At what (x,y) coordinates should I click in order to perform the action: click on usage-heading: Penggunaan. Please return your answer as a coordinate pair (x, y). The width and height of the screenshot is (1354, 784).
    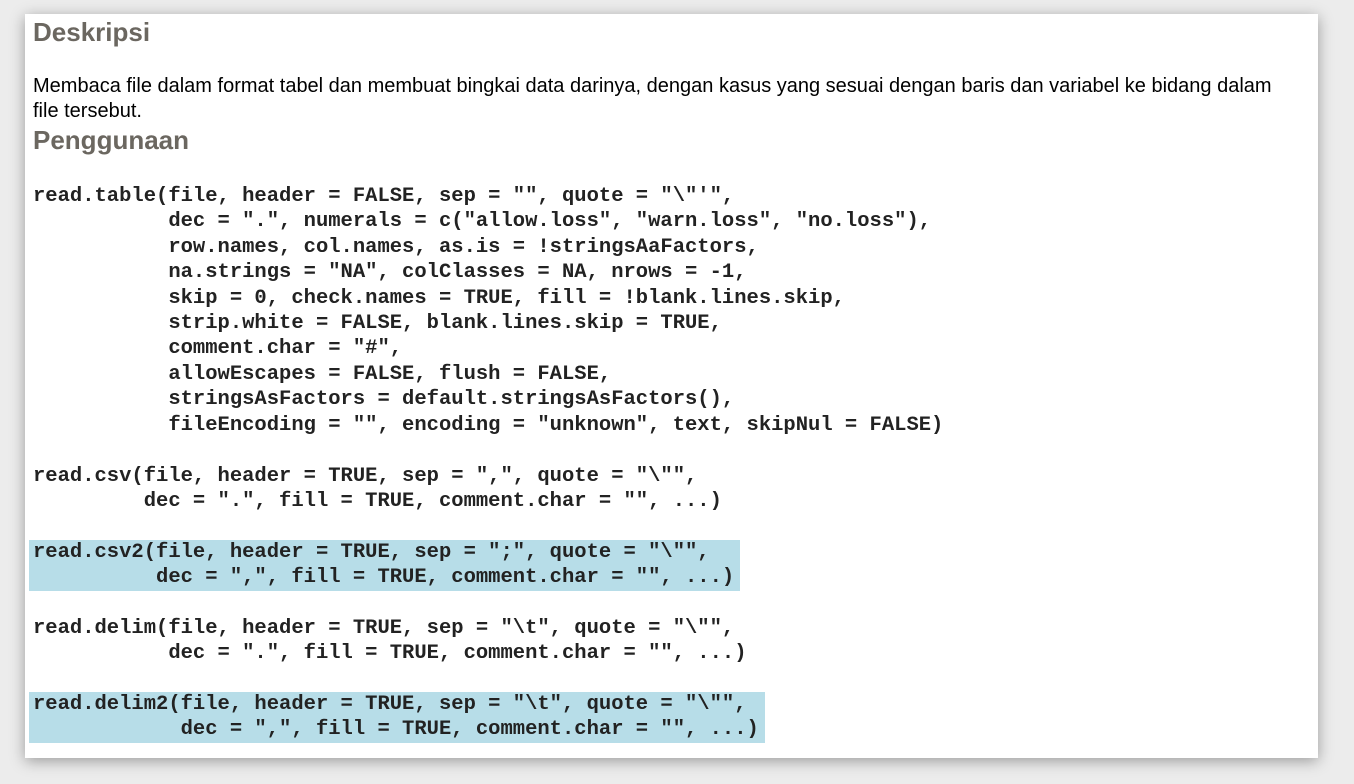
    Looking at the image, I should click on (111, 140).